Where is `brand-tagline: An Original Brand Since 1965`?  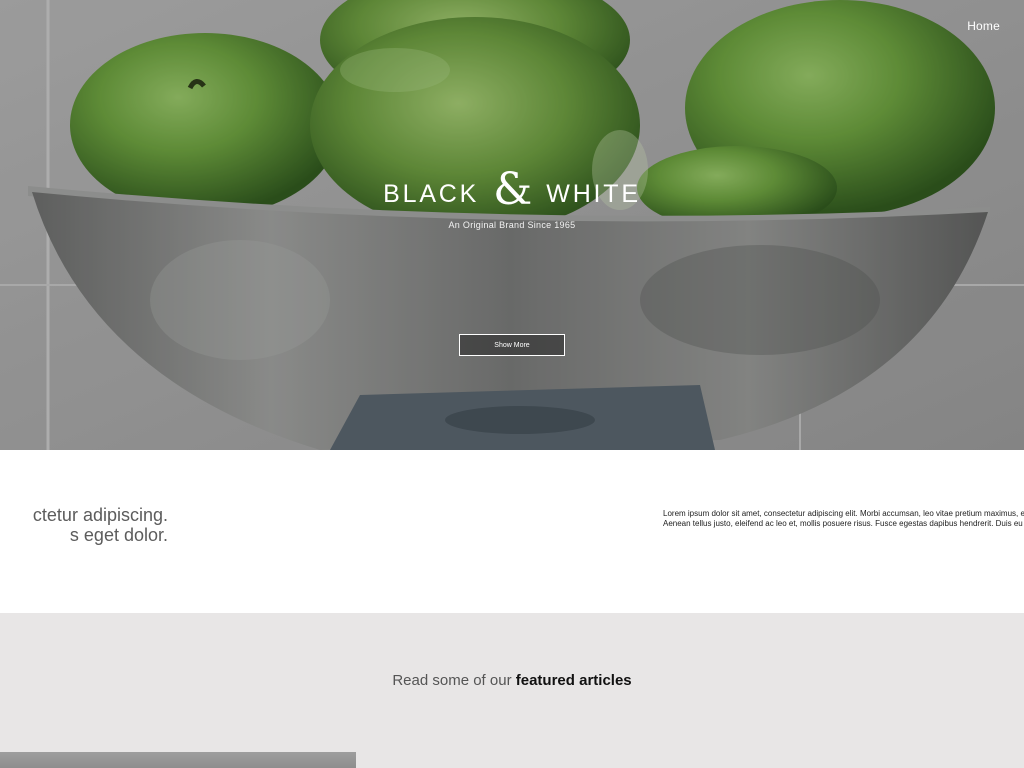 brand-tagline: An Original Brand Since 1965 is located at coordinates (512, 225).